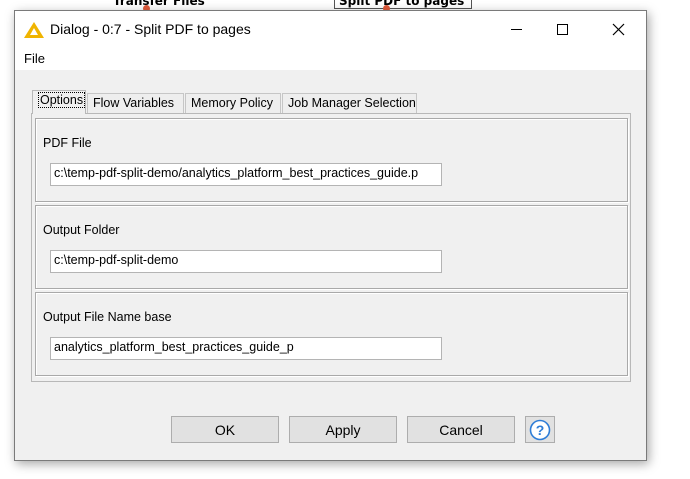  I want to click on pdf-file-label: PDF File, so click(67, 143).